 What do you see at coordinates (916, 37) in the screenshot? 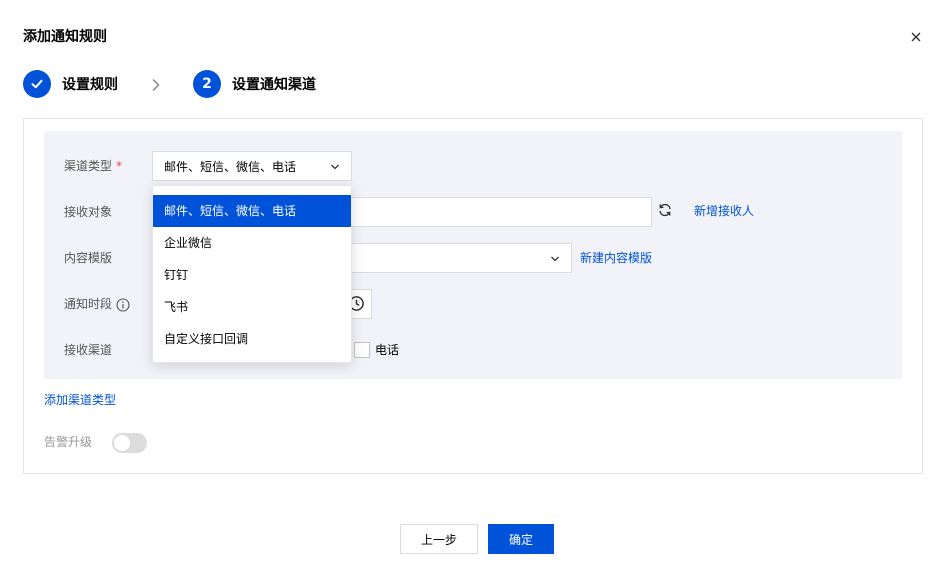
I see `close-icon` at bounding box center [916, 37].